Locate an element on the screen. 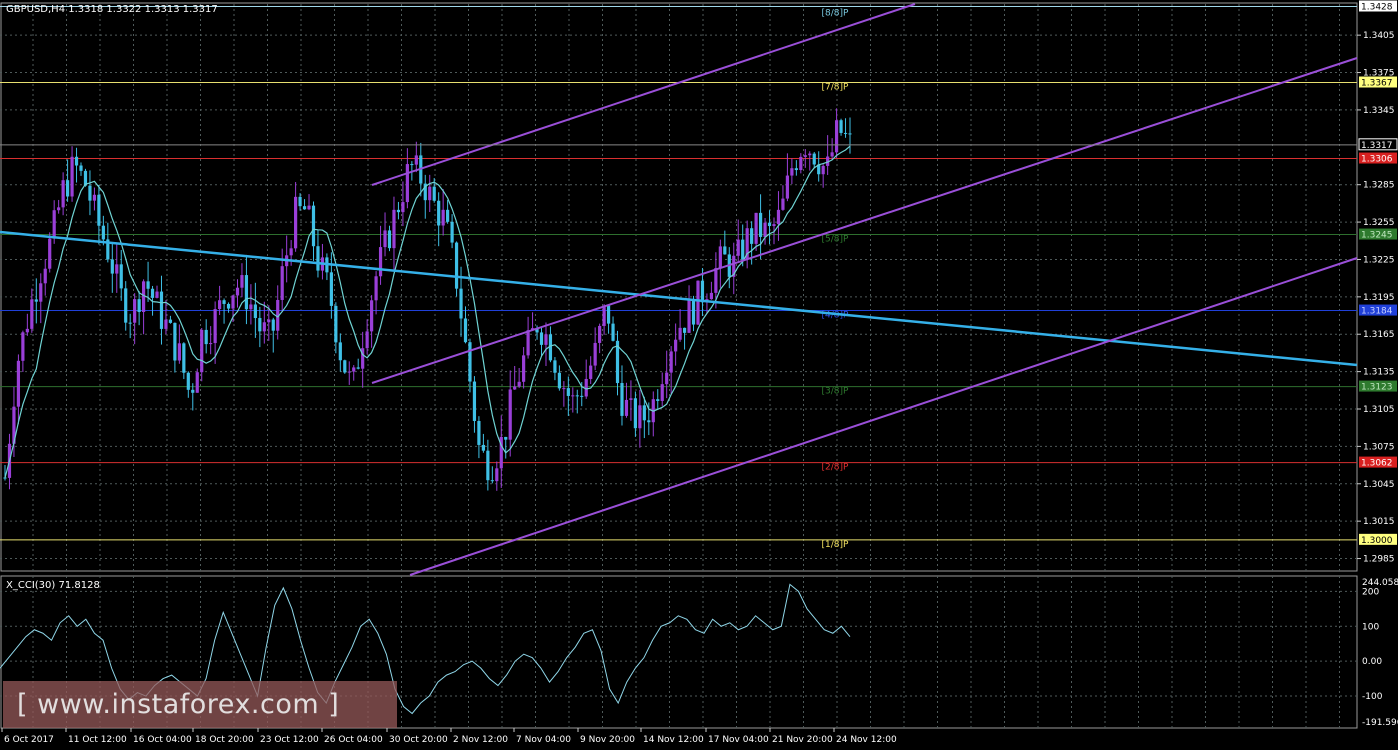 This screenshot has height=750, width=1398. cci-tick-label: -100 is located at coordinates (1372, 697).